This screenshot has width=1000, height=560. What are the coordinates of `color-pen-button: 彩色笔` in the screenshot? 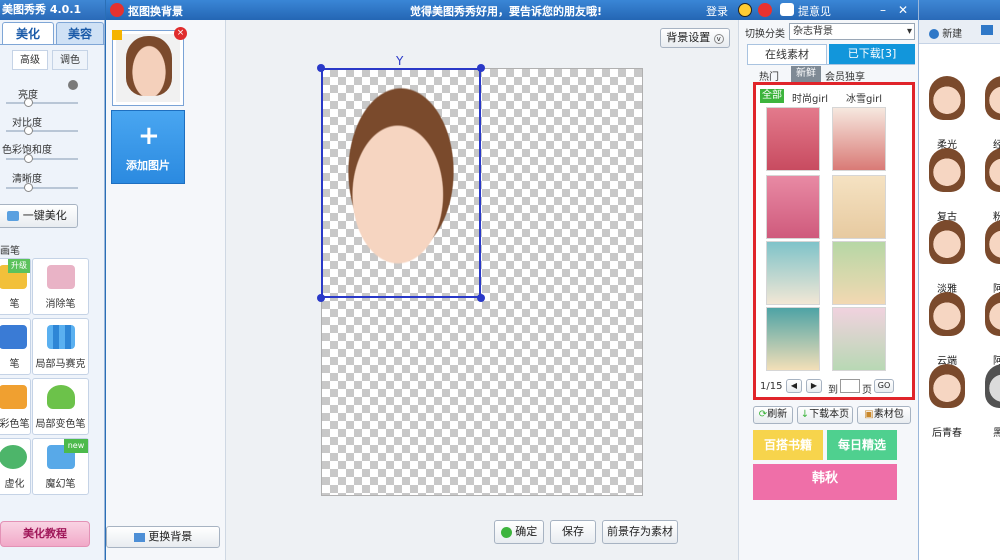 It's located at (15, 406).